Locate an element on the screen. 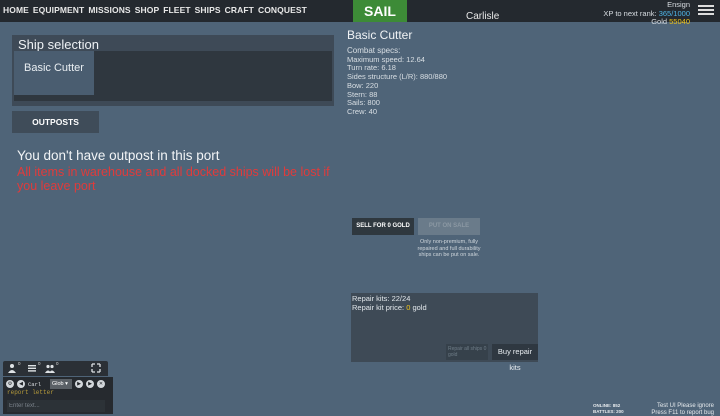  repair-all-label: Repair all ships 0 gold is located at coordinates (467, 352).